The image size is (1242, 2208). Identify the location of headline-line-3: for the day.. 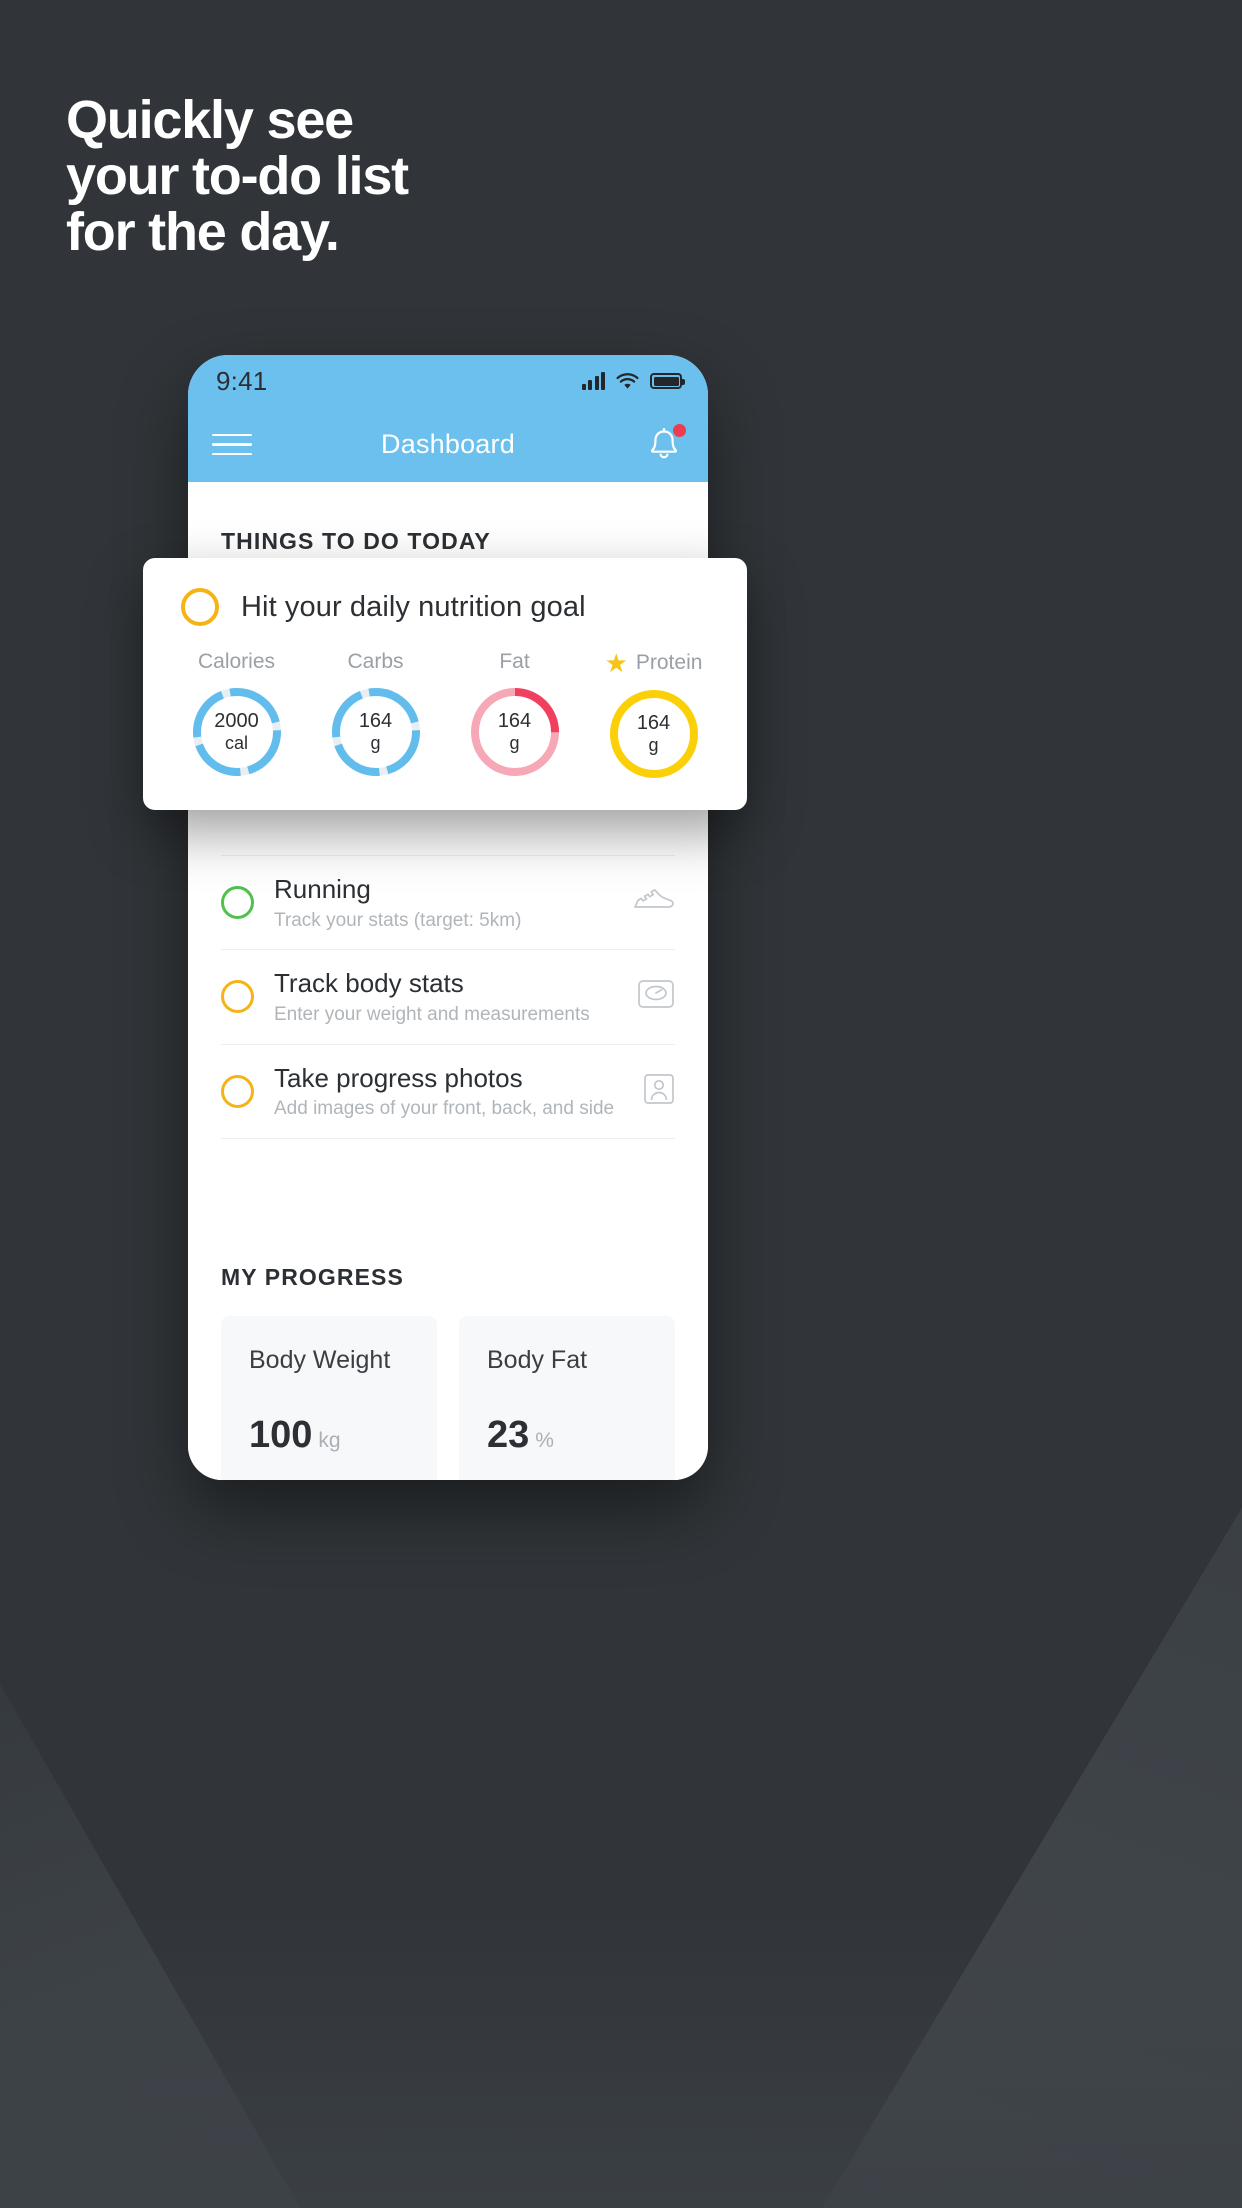
(203, 232).